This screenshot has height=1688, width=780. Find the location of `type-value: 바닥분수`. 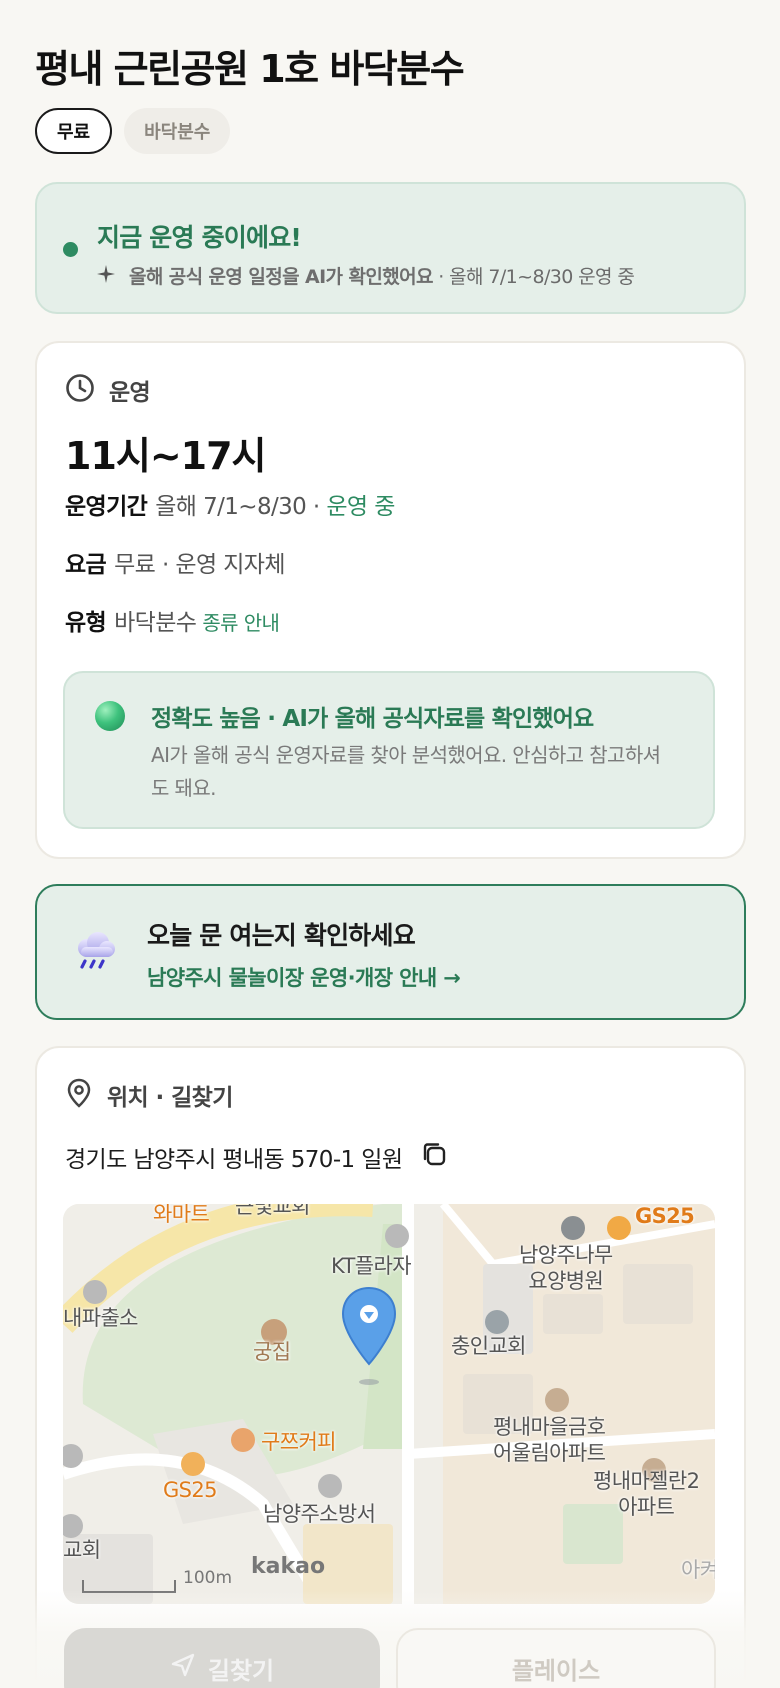

type-value: 바닥분수 is located at coordinates (155, 623).